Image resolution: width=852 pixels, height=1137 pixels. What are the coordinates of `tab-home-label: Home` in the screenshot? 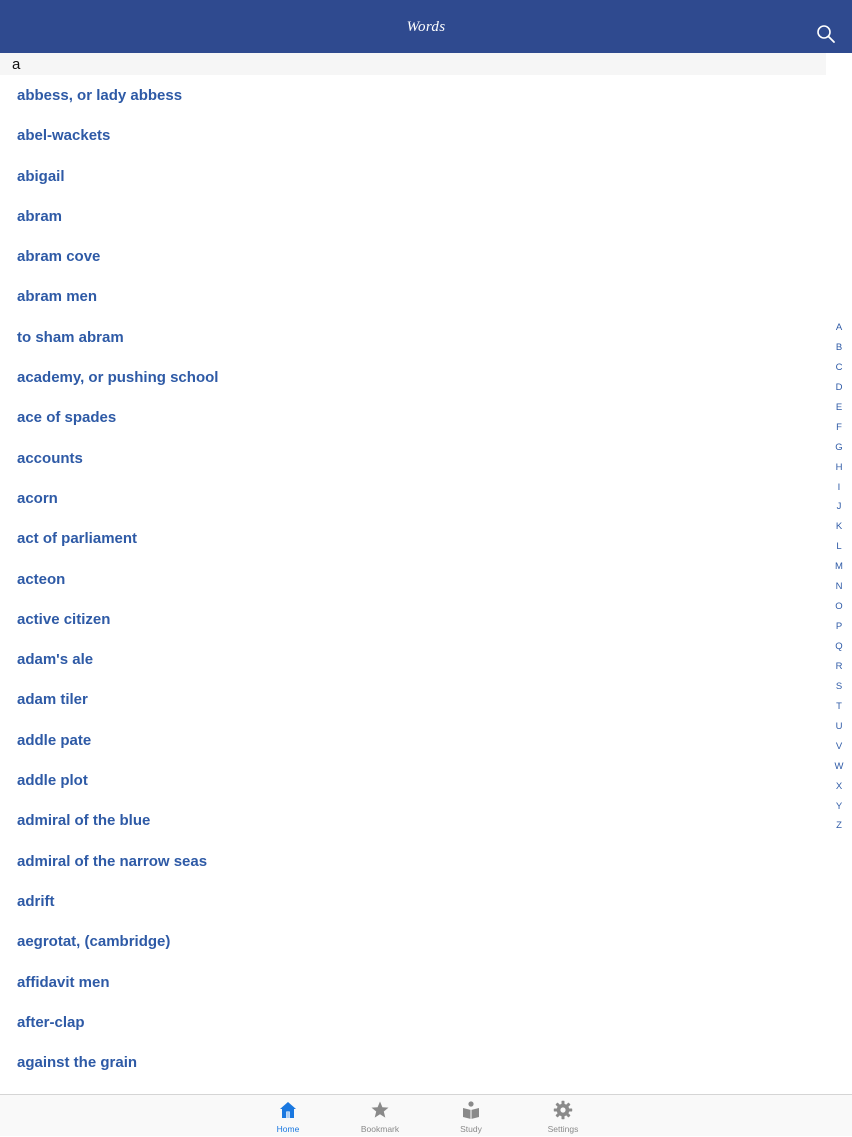 It's located at (288, 1129).